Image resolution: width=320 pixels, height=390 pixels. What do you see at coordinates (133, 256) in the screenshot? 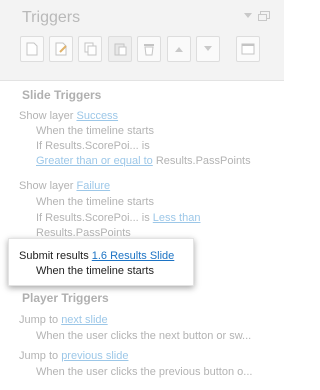
I see `results-slide-link: 1.6 Results Slide` at bounding box center [133, 256].